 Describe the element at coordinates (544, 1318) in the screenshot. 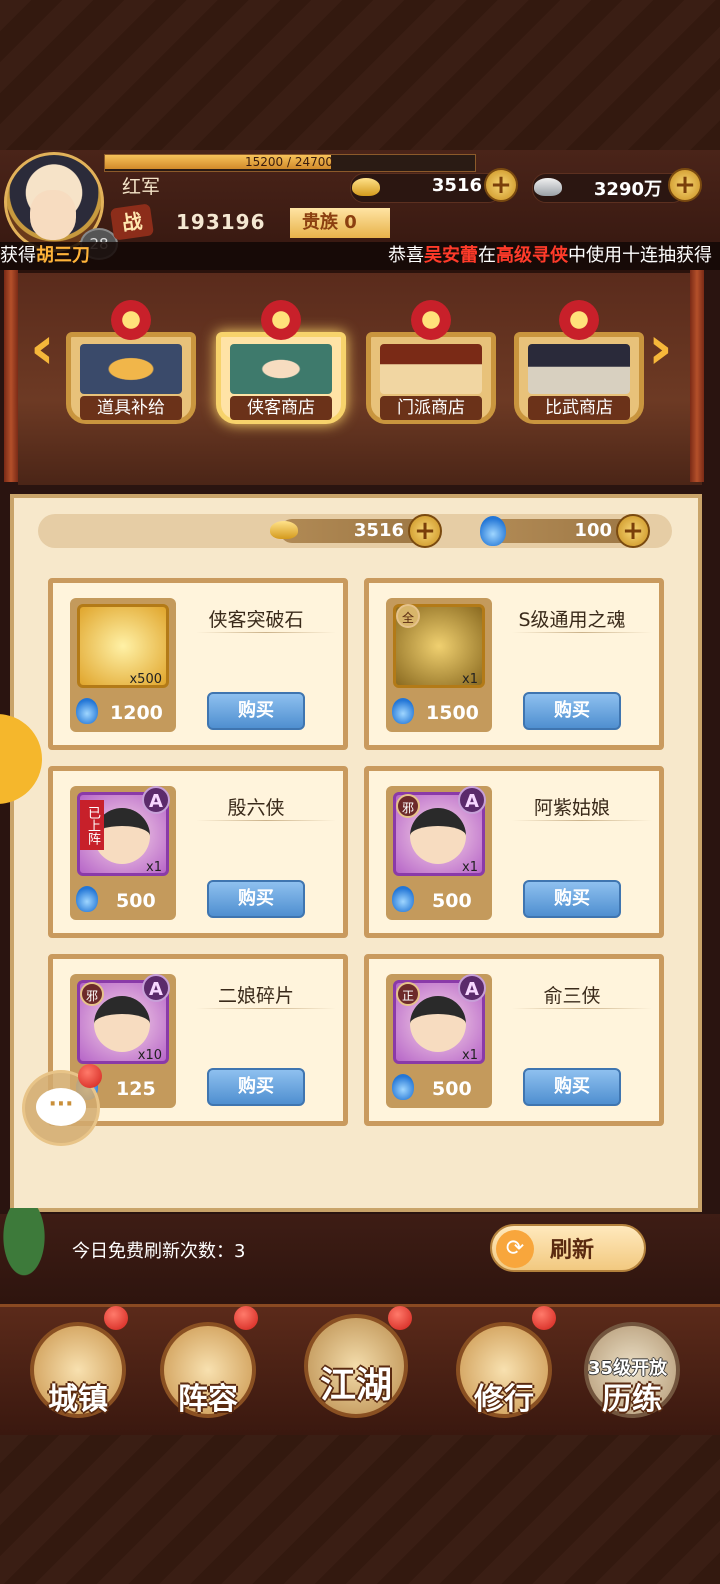

I see `nav-training-badge` at that location.